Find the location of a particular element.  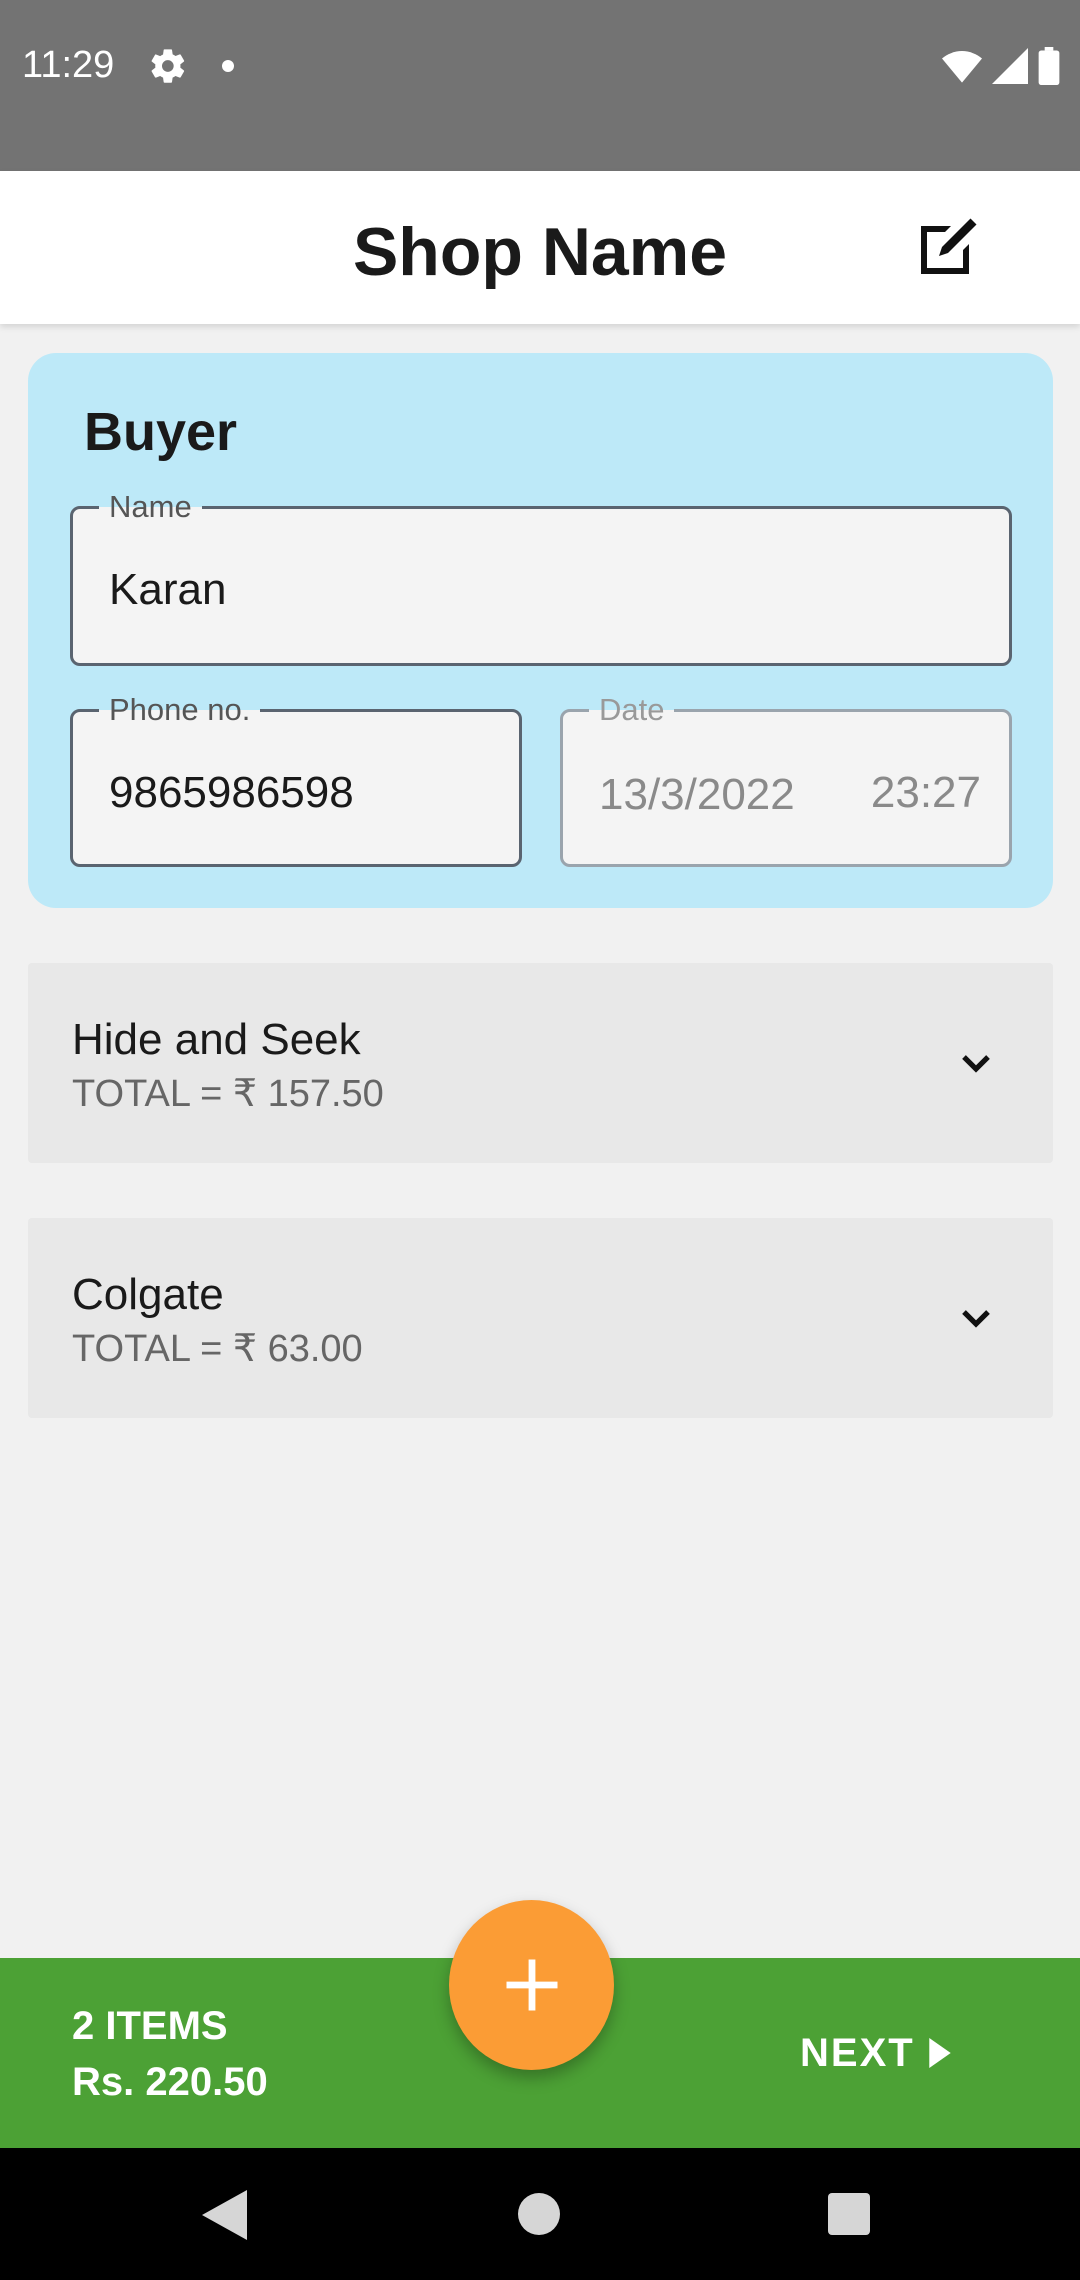

item-card: Hide and Seek TOTAL = ₹ 157.50 is located at coordinates (540, 1063).